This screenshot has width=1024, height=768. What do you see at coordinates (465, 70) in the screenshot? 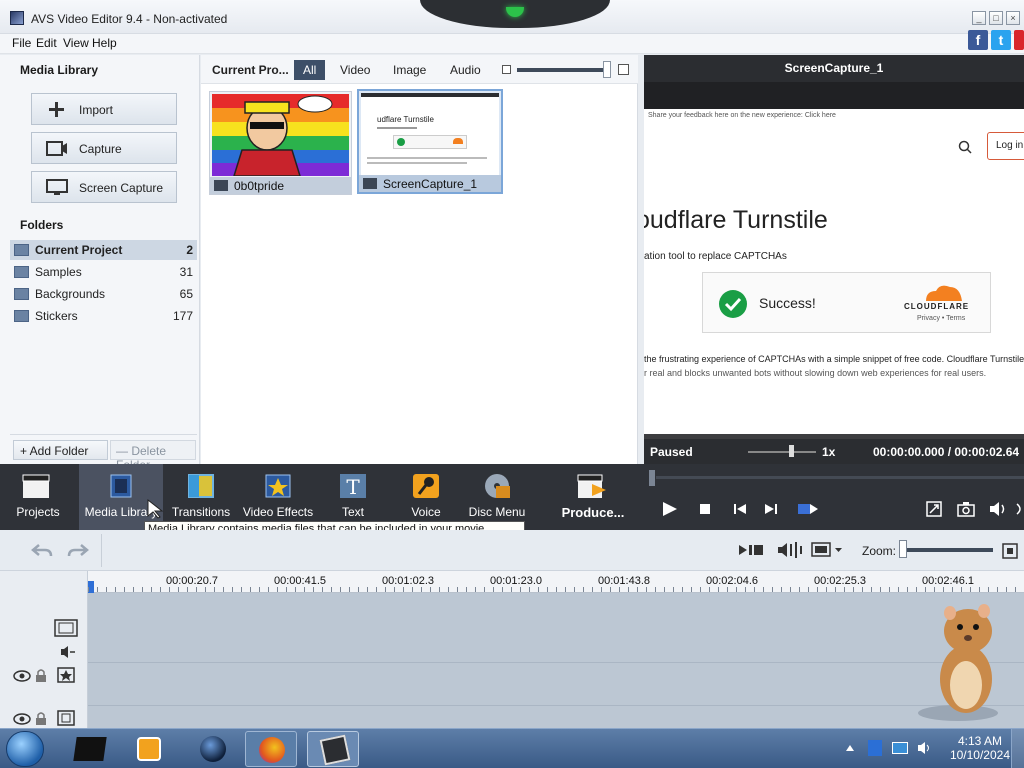
I see `tab-audio: Audio` at bounding box center [465, 70].